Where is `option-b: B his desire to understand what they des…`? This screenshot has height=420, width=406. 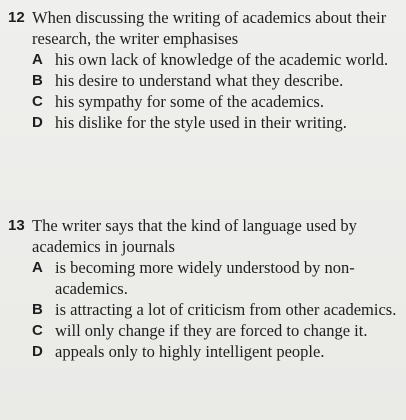 option-b: B his desire to understand what they des… is located at coordinates (205, 80).